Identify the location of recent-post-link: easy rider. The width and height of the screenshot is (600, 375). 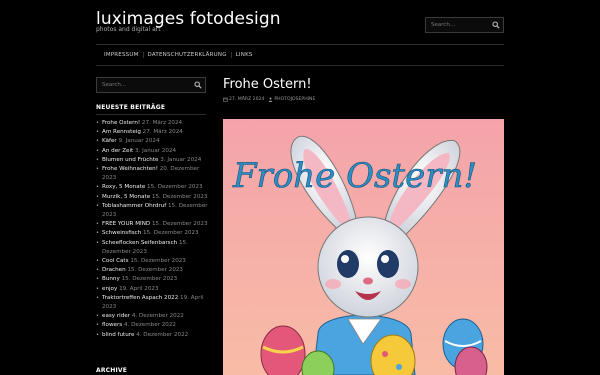
(116, 316).